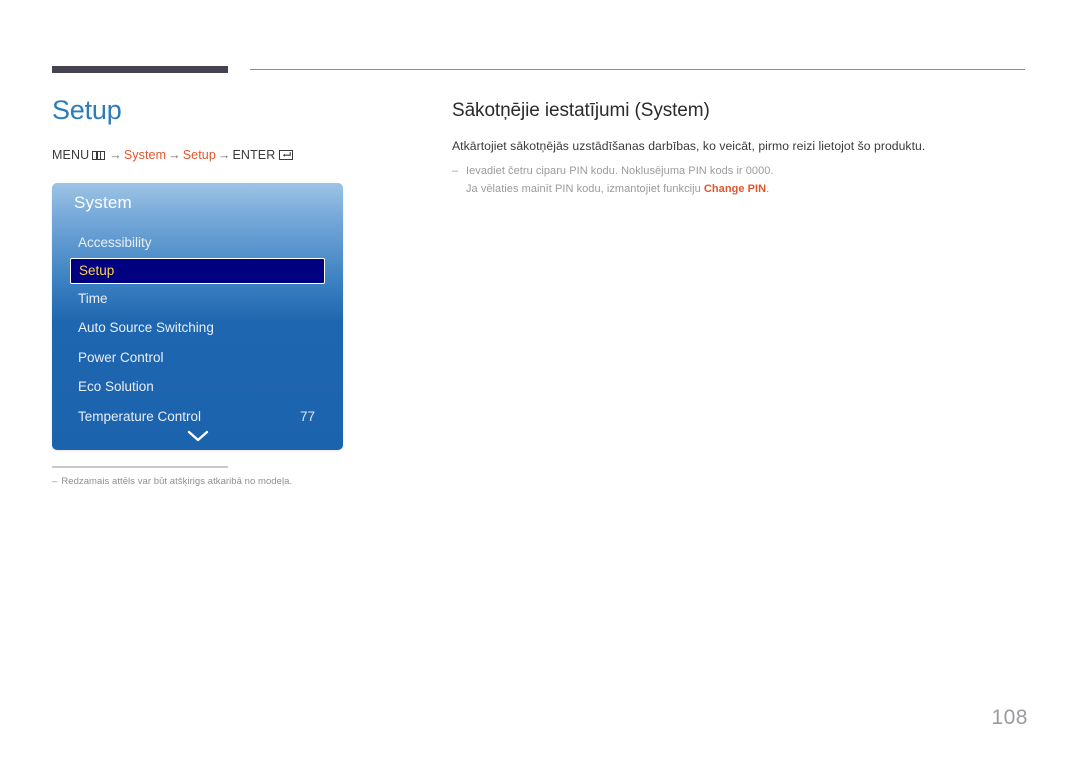 Image resolution: width=1080 pixels, height=763 pixels. What do you see at coordinates (116, 386) in the screenshot?
I see `osd-item-label: Eco Solution` at bounding box center [116, 386].